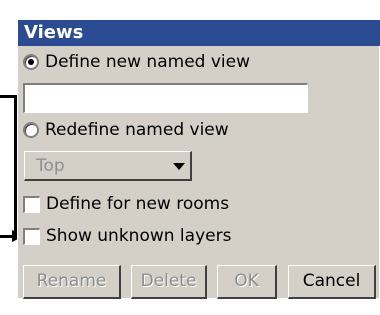 Image resolution: width=380 pixels, height=315 pixels. Describe the element at coordinates (31, 204) in the screenshot. I see `define-for-new-rooms-checkbox` at that location.